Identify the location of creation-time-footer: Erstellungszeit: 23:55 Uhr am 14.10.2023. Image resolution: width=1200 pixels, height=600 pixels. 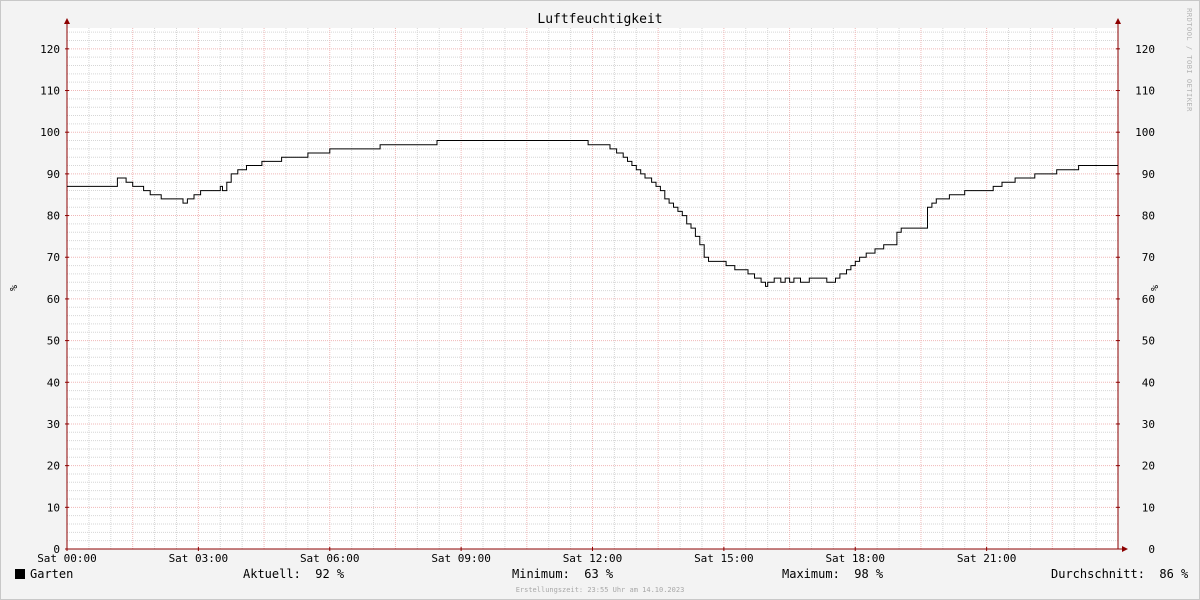
(600, 590).